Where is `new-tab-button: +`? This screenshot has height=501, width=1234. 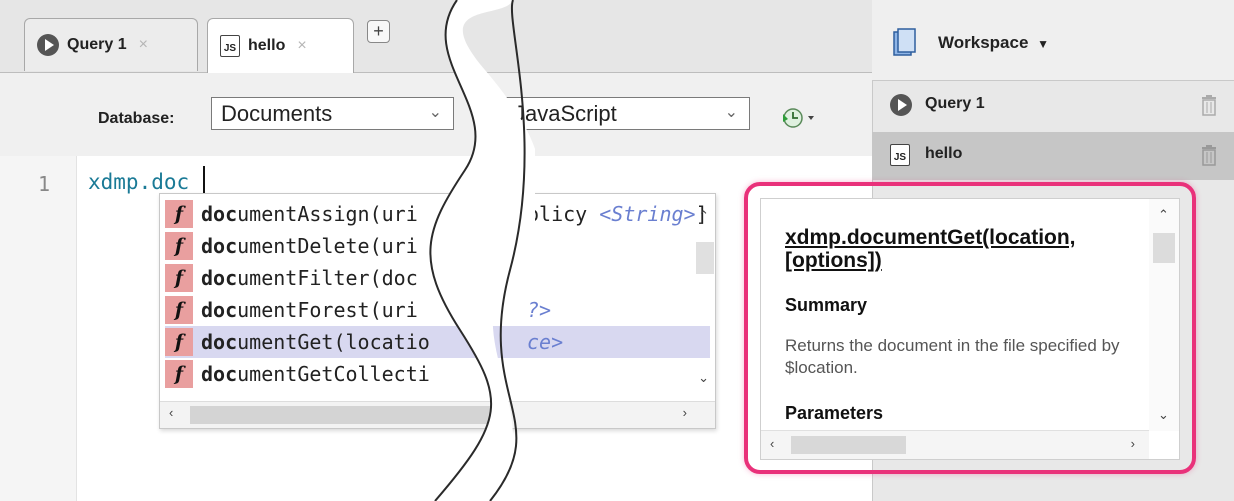 new-tab-button: + is located at coordinates (378, 31).